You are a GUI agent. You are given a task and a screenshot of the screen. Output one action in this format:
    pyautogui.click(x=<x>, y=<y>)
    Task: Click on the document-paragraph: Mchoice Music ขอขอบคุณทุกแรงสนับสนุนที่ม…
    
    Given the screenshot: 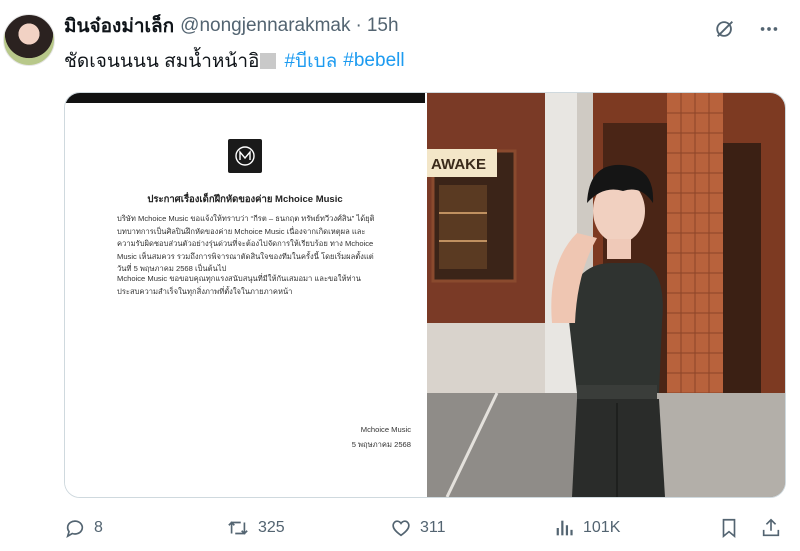 What is the action you would take?
    pyautogui.click(x=239, y=285)
    